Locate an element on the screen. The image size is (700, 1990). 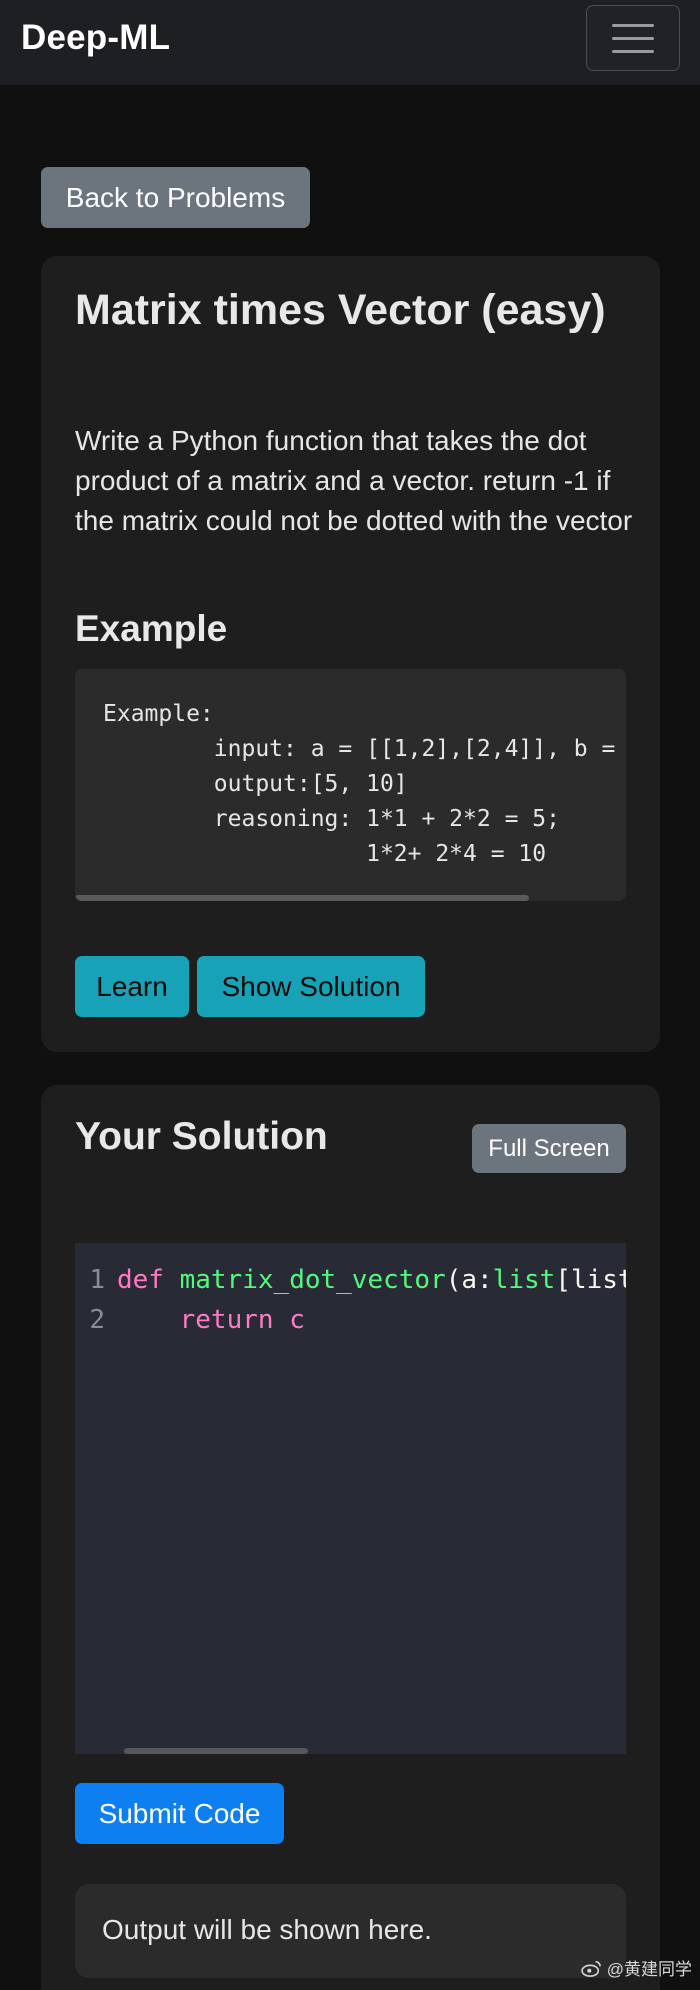
navbar-toggler-button is located at coordinates (633, 38).